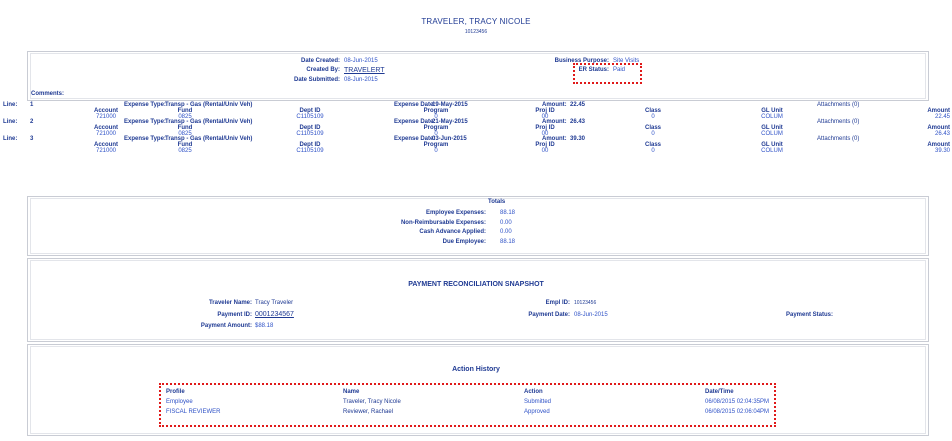  I want to click on totals-title: Totals, so click(497, 202).